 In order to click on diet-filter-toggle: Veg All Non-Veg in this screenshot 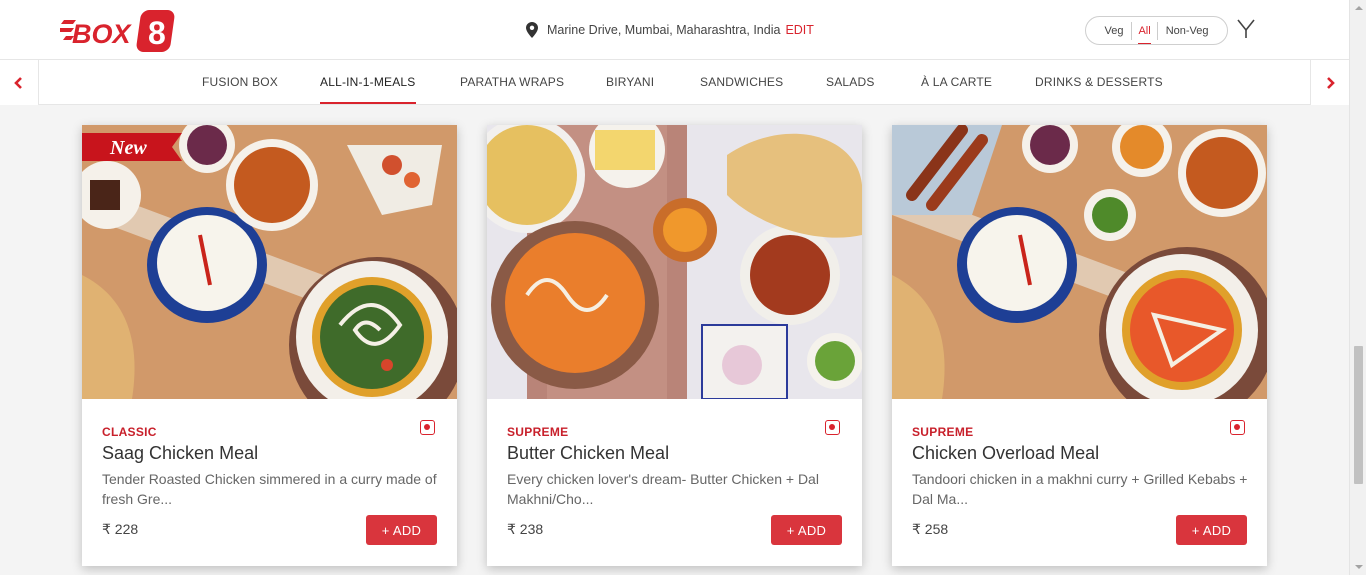, I will do `click(1156, 30)`.